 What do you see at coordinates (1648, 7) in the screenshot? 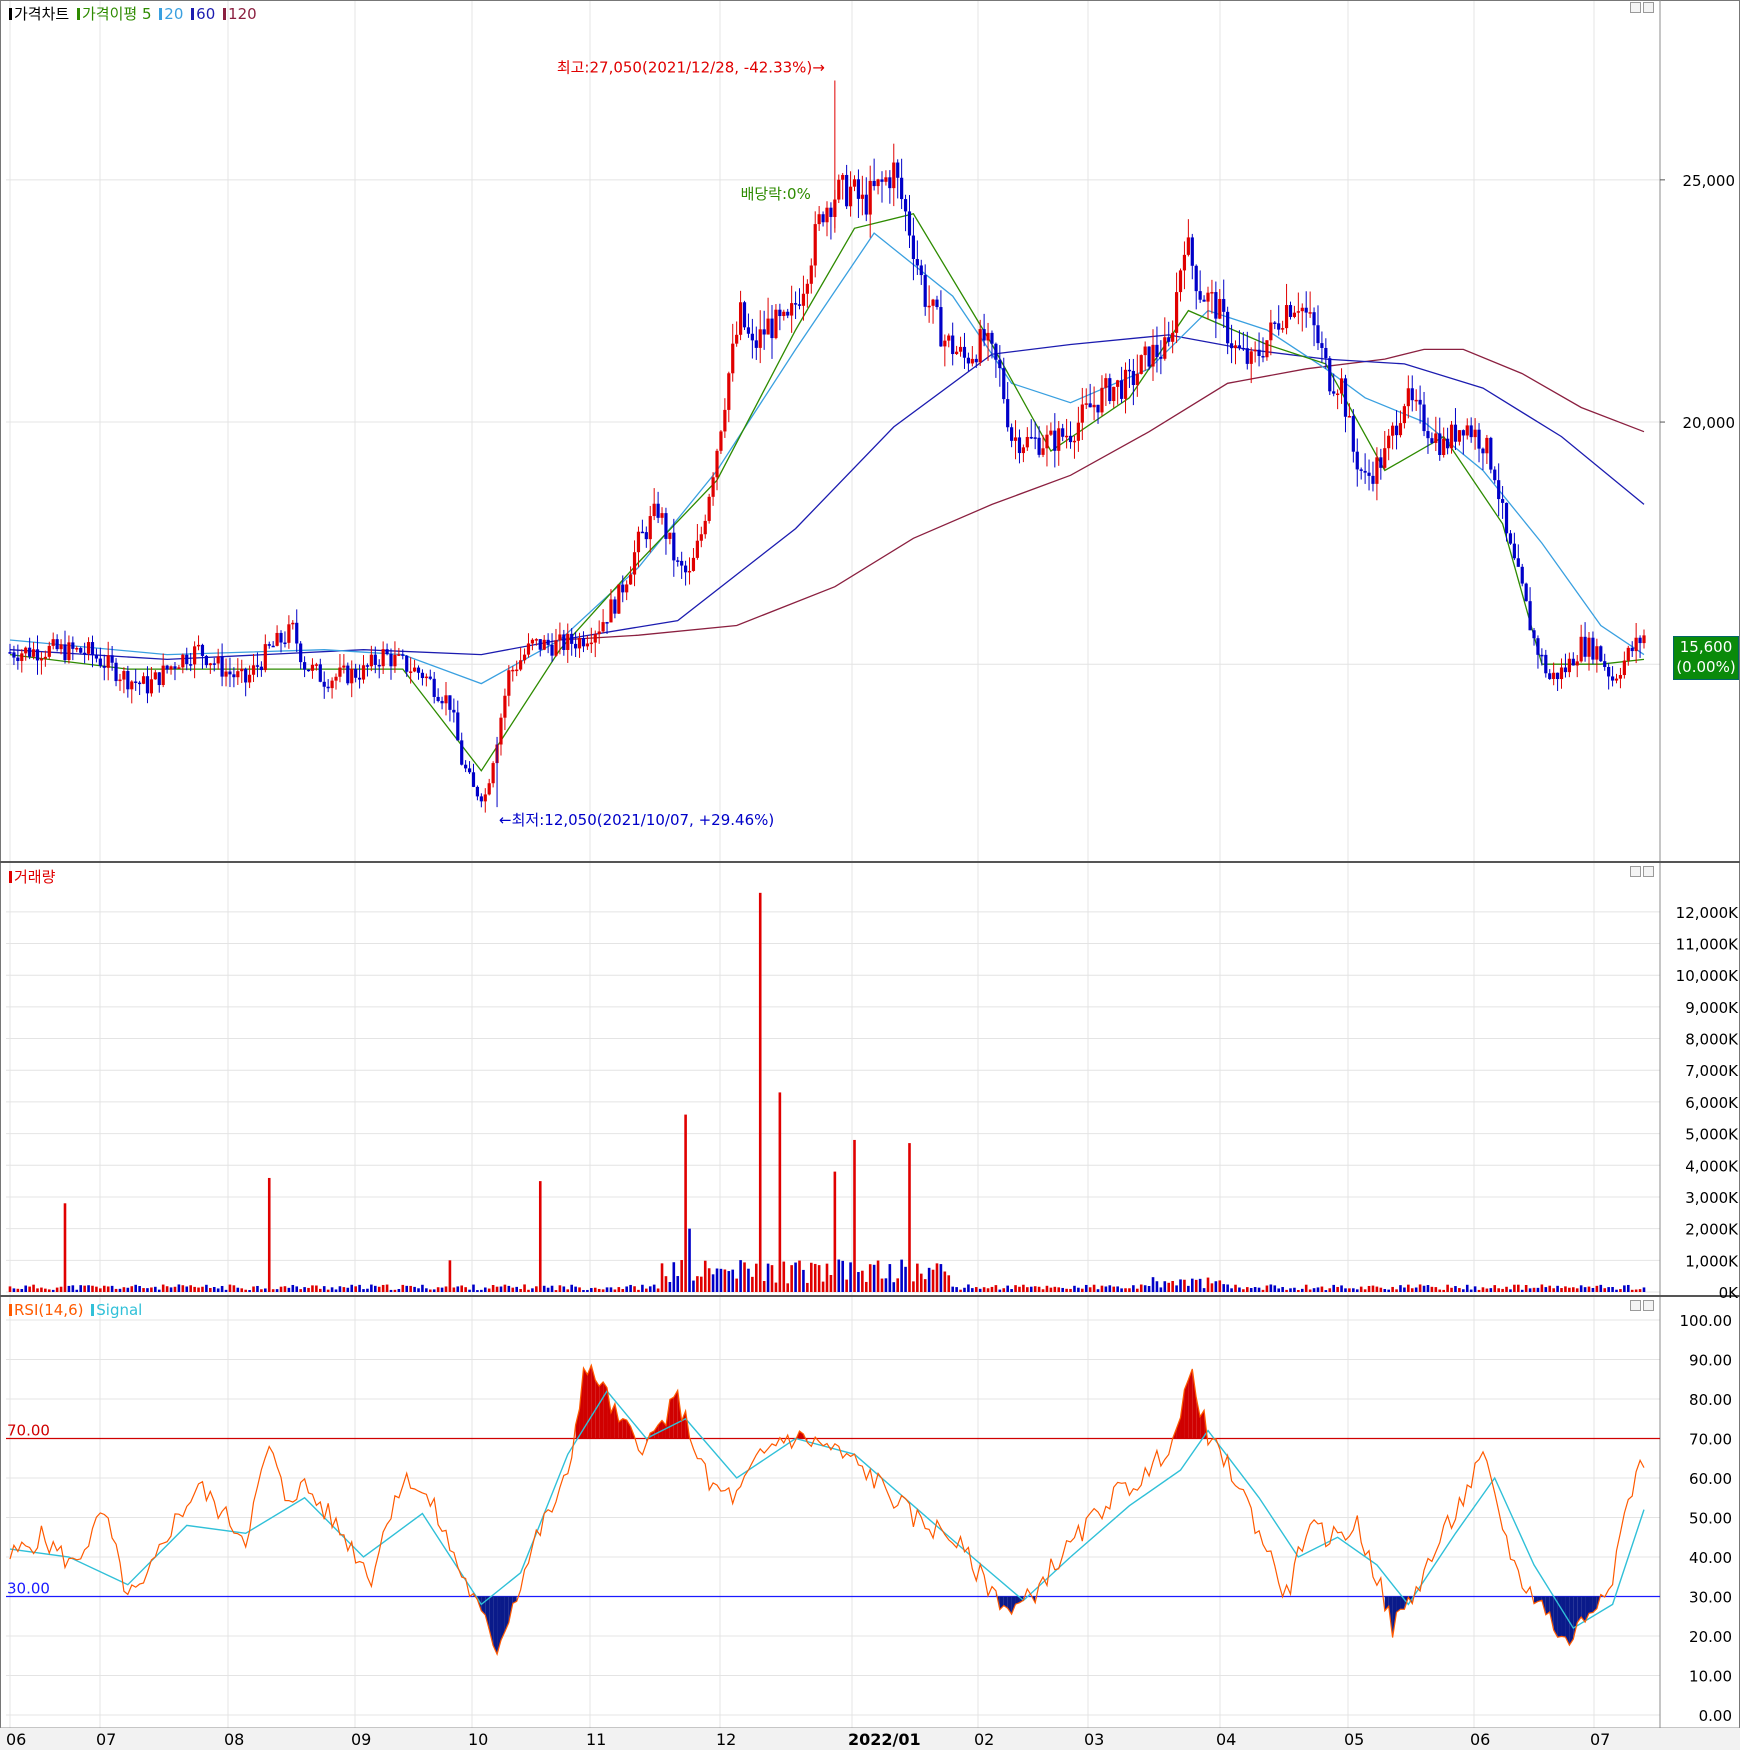
I see `price-panel-close-icon` at bounding box center [1648, 7].